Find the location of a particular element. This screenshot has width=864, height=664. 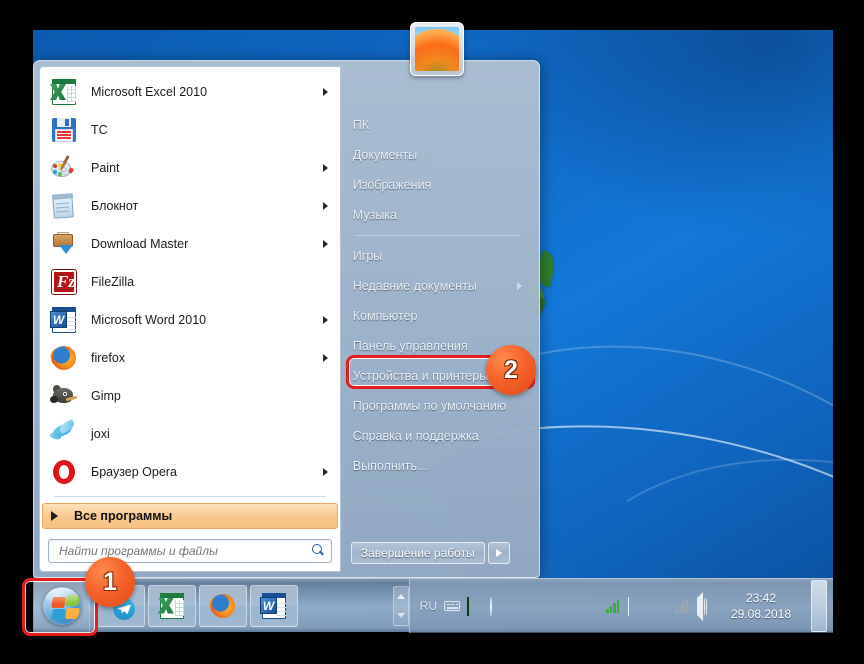

program-item-6: Fz FileZilla is located at coordinates (190, 282).